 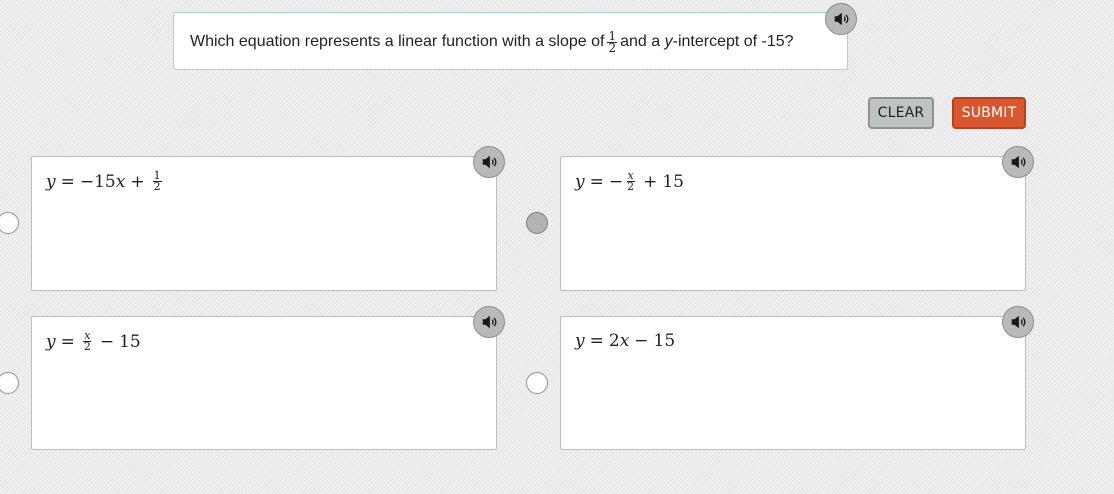 I want to click on option-b-equation: y = − x 2 + 15, so click(x=629, y=181).